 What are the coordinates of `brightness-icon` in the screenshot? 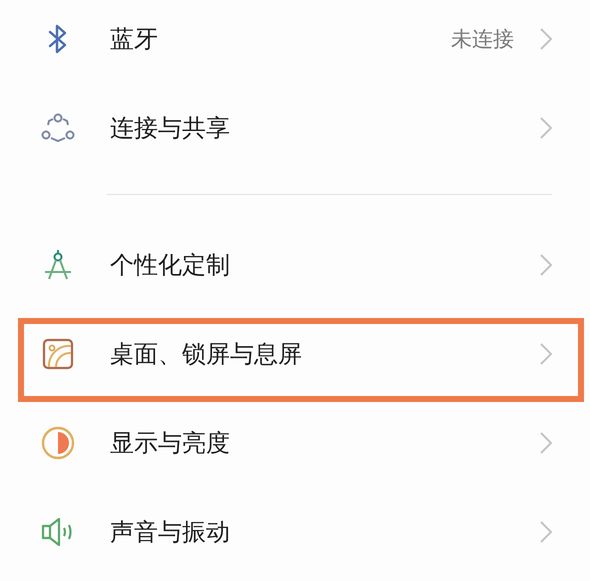 It's located at (58, 443).